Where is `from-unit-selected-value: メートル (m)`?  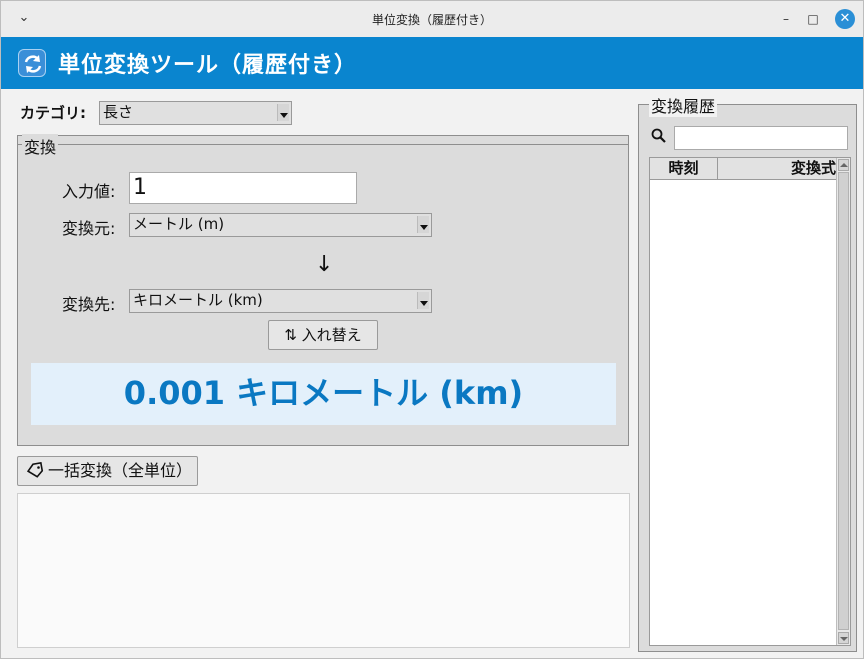
from-unit-selected-value: メートル (m) is located at coordinates (179, 224).